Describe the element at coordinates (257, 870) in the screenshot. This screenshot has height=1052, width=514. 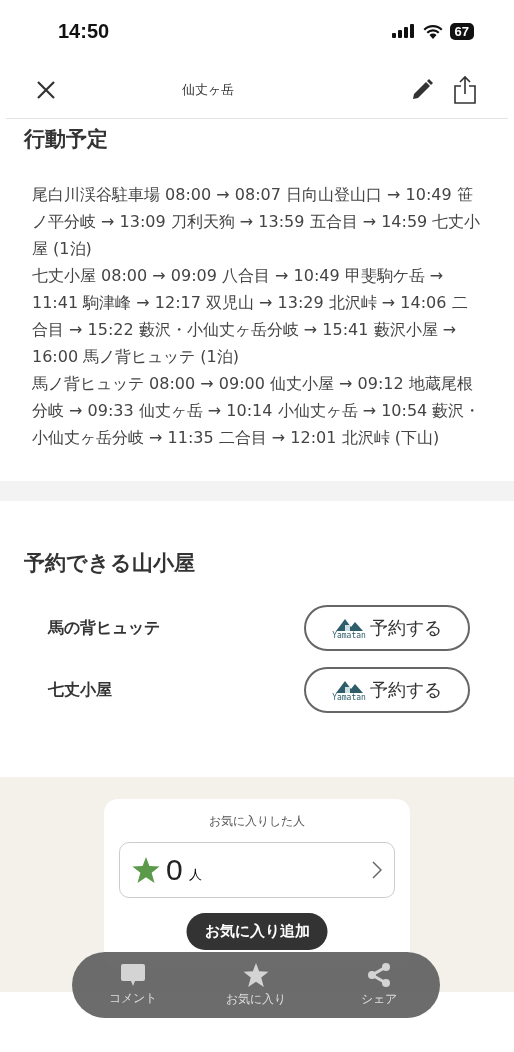
I see `favorites-count-row: 0 人` at that location.